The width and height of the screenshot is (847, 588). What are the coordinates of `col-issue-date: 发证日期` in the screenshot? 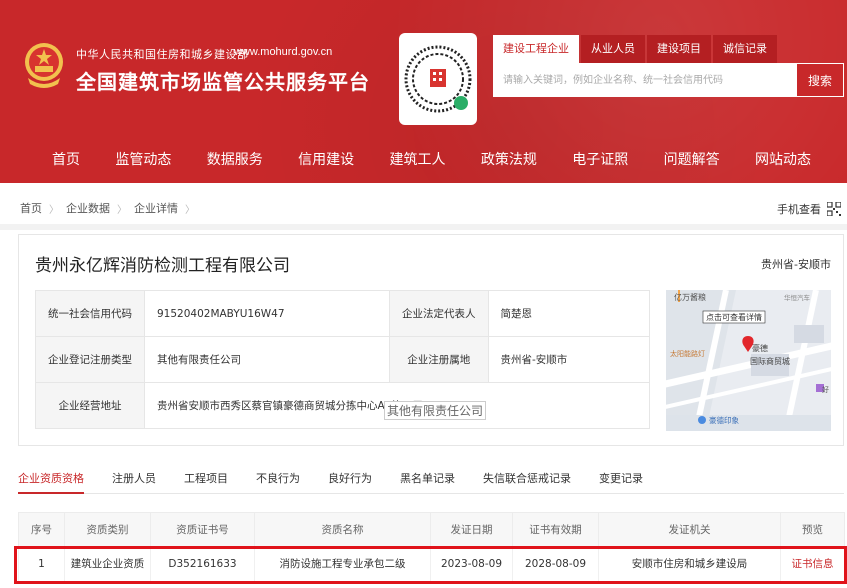 It's located at (471, 529).